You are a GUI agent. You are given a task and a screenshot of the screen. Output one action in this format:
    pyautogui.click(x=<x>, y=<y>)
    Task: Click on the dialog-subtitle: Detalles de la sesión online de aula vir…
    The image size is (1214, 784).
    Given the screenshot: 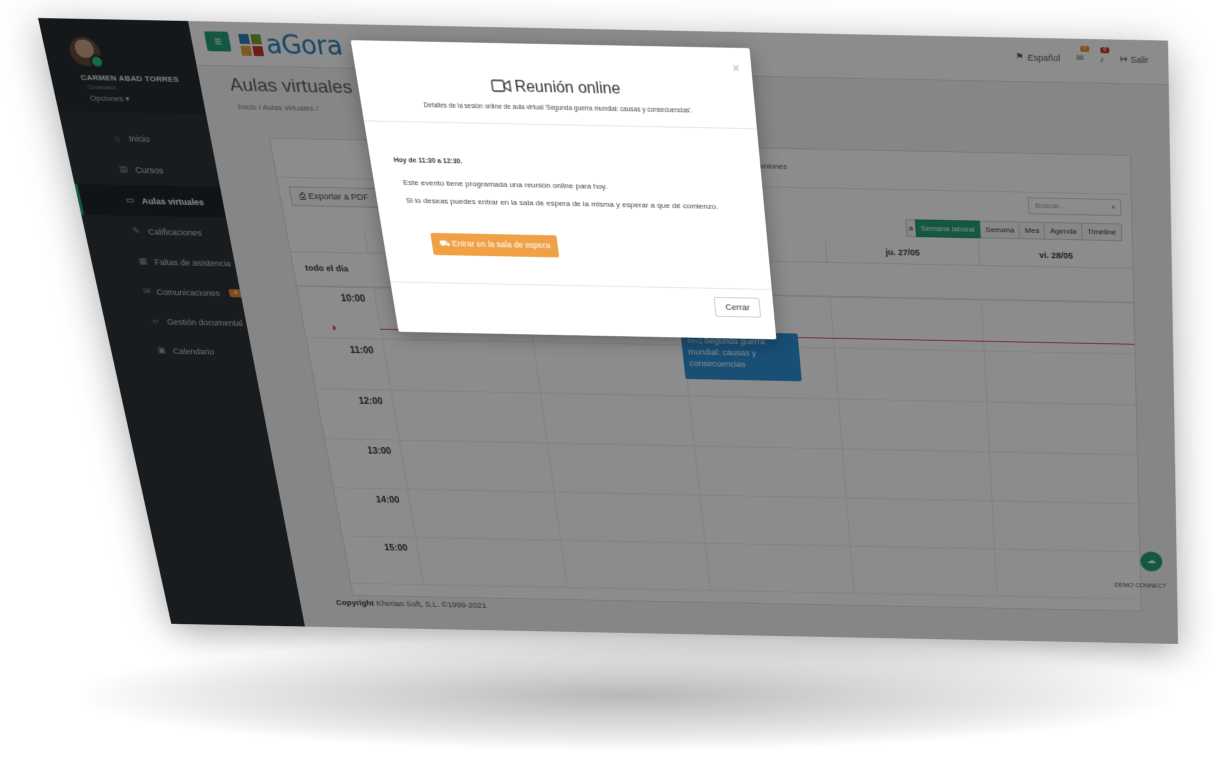 What is the action you would take?
    pyautogui.click(x=557, y=108)
    